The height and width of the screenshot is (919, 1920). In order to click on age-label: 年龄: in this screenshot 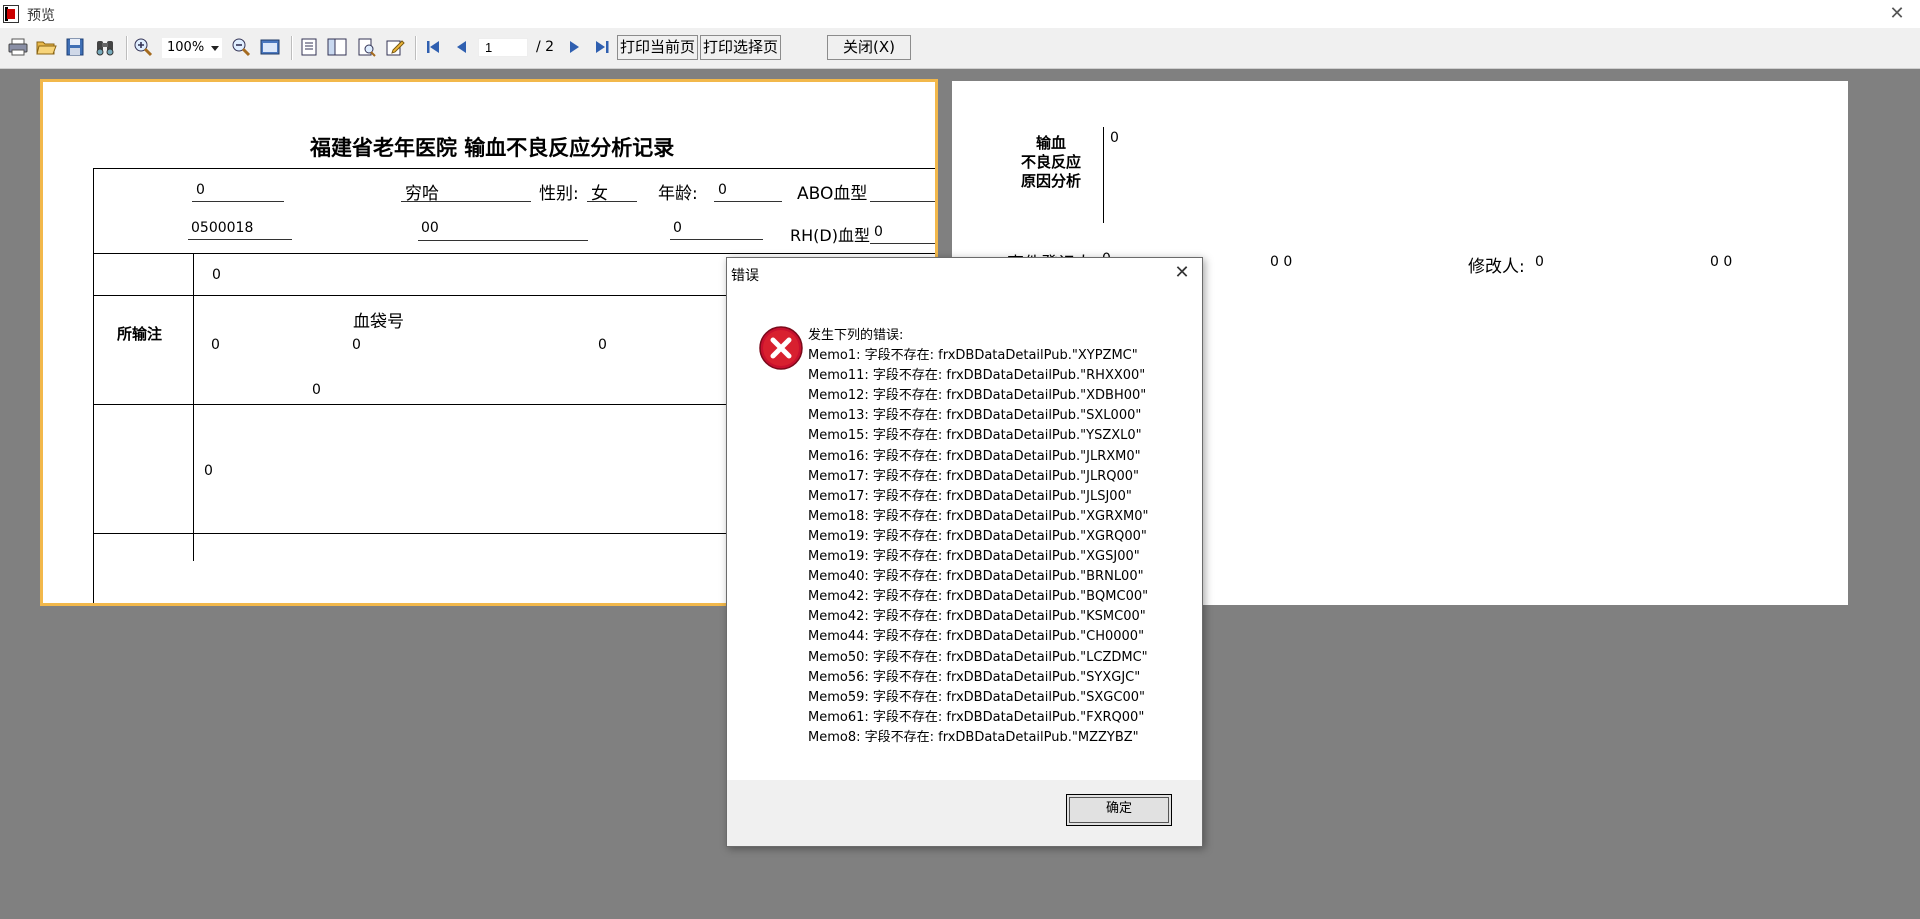, I will do `click(678, 194)`.